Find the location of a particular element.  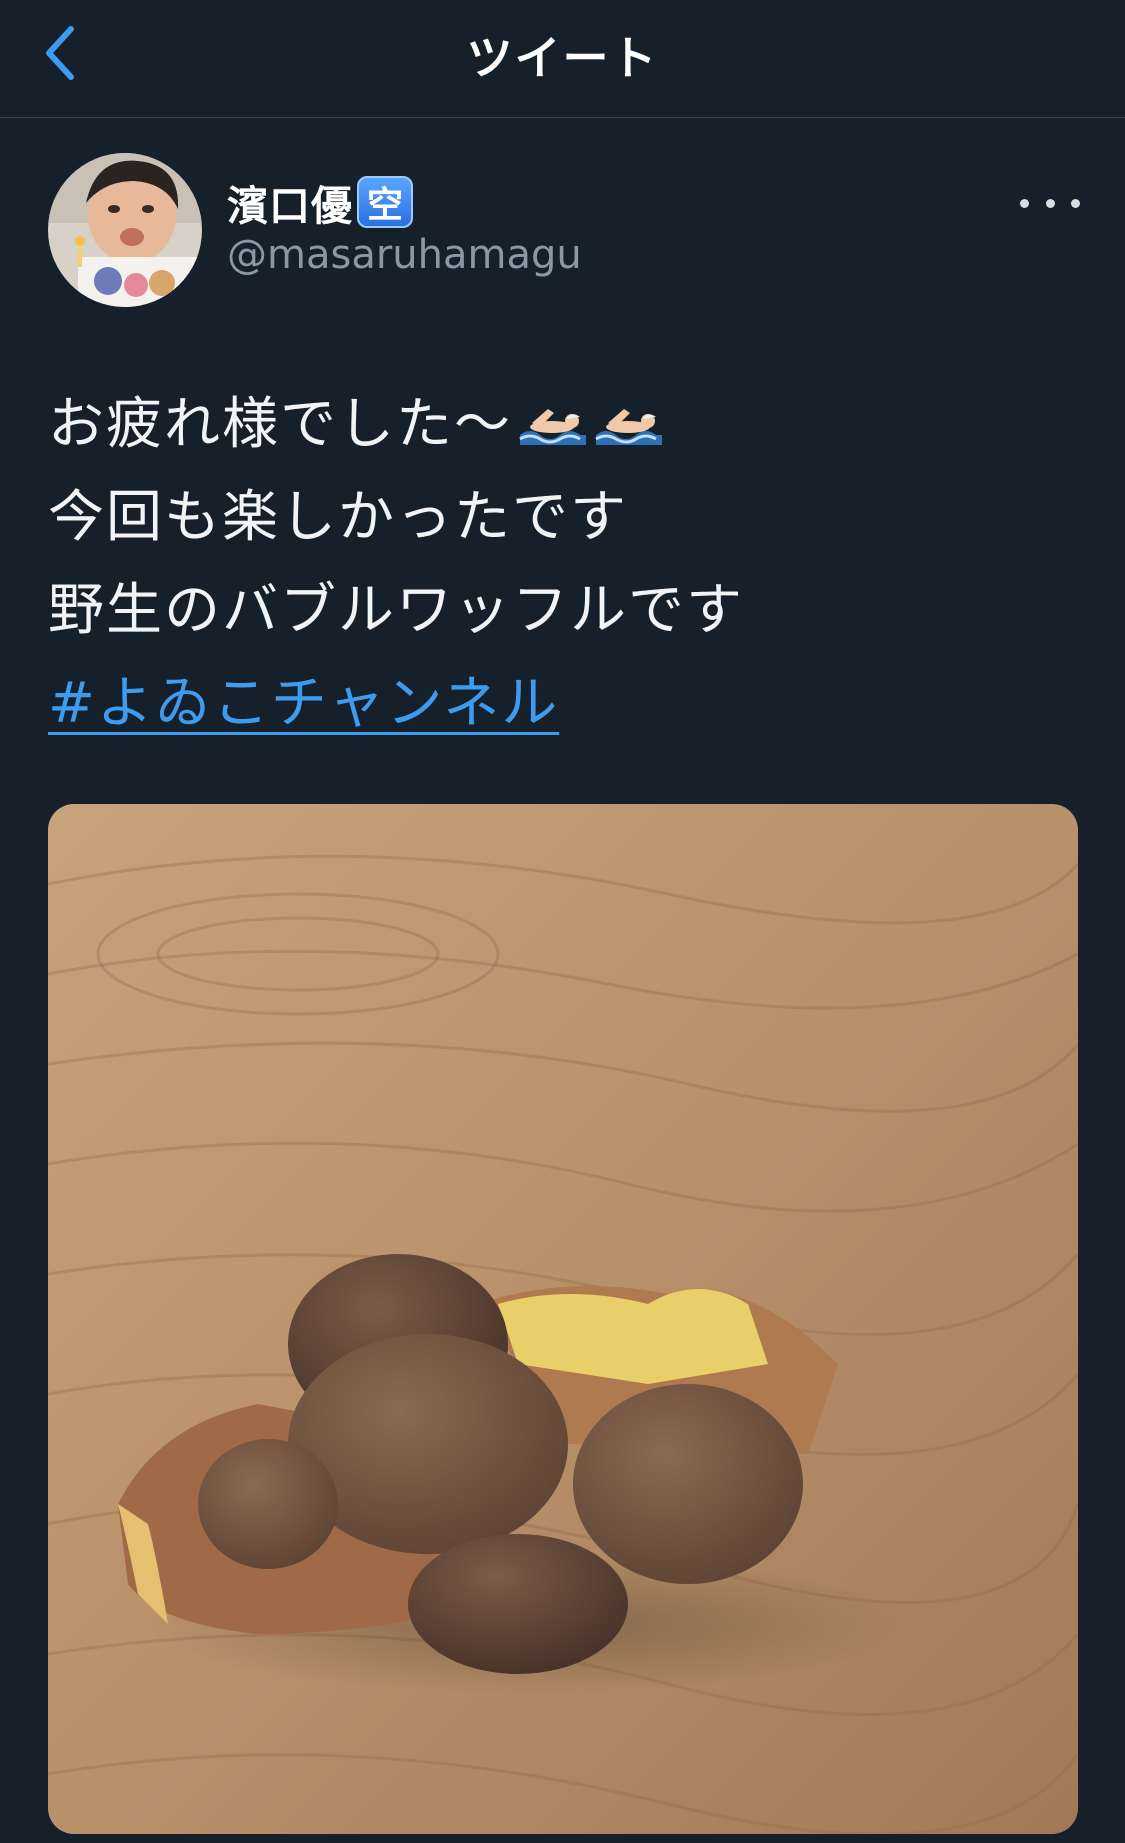

tweet-line: 野生のバブルワッフルです is located at coordinates (396, 610).